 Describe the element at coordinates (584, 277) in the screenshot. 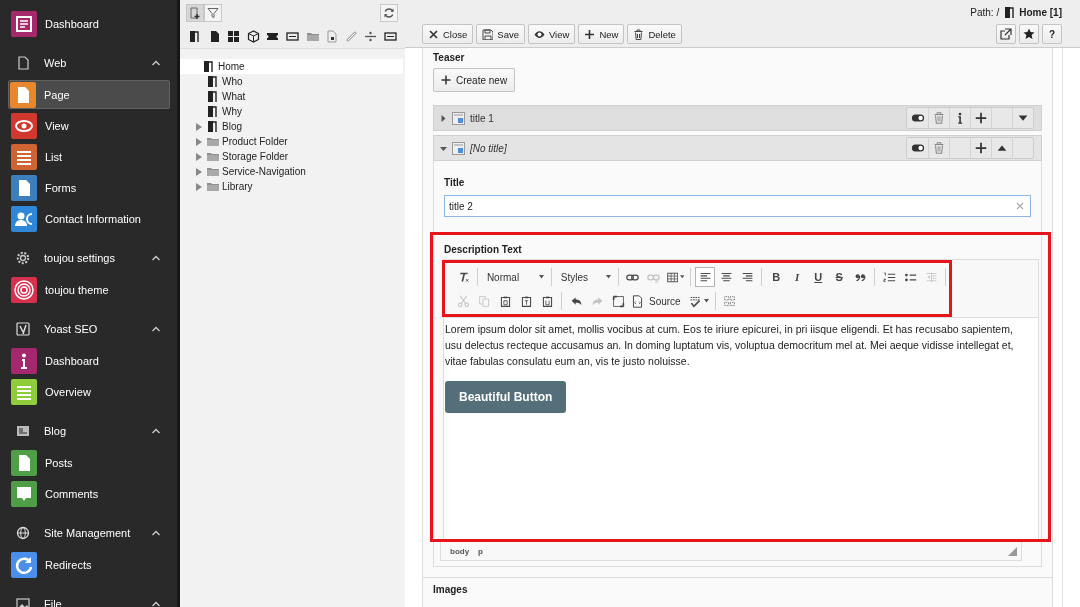

I see `format-dropdown: Styles` at that location.